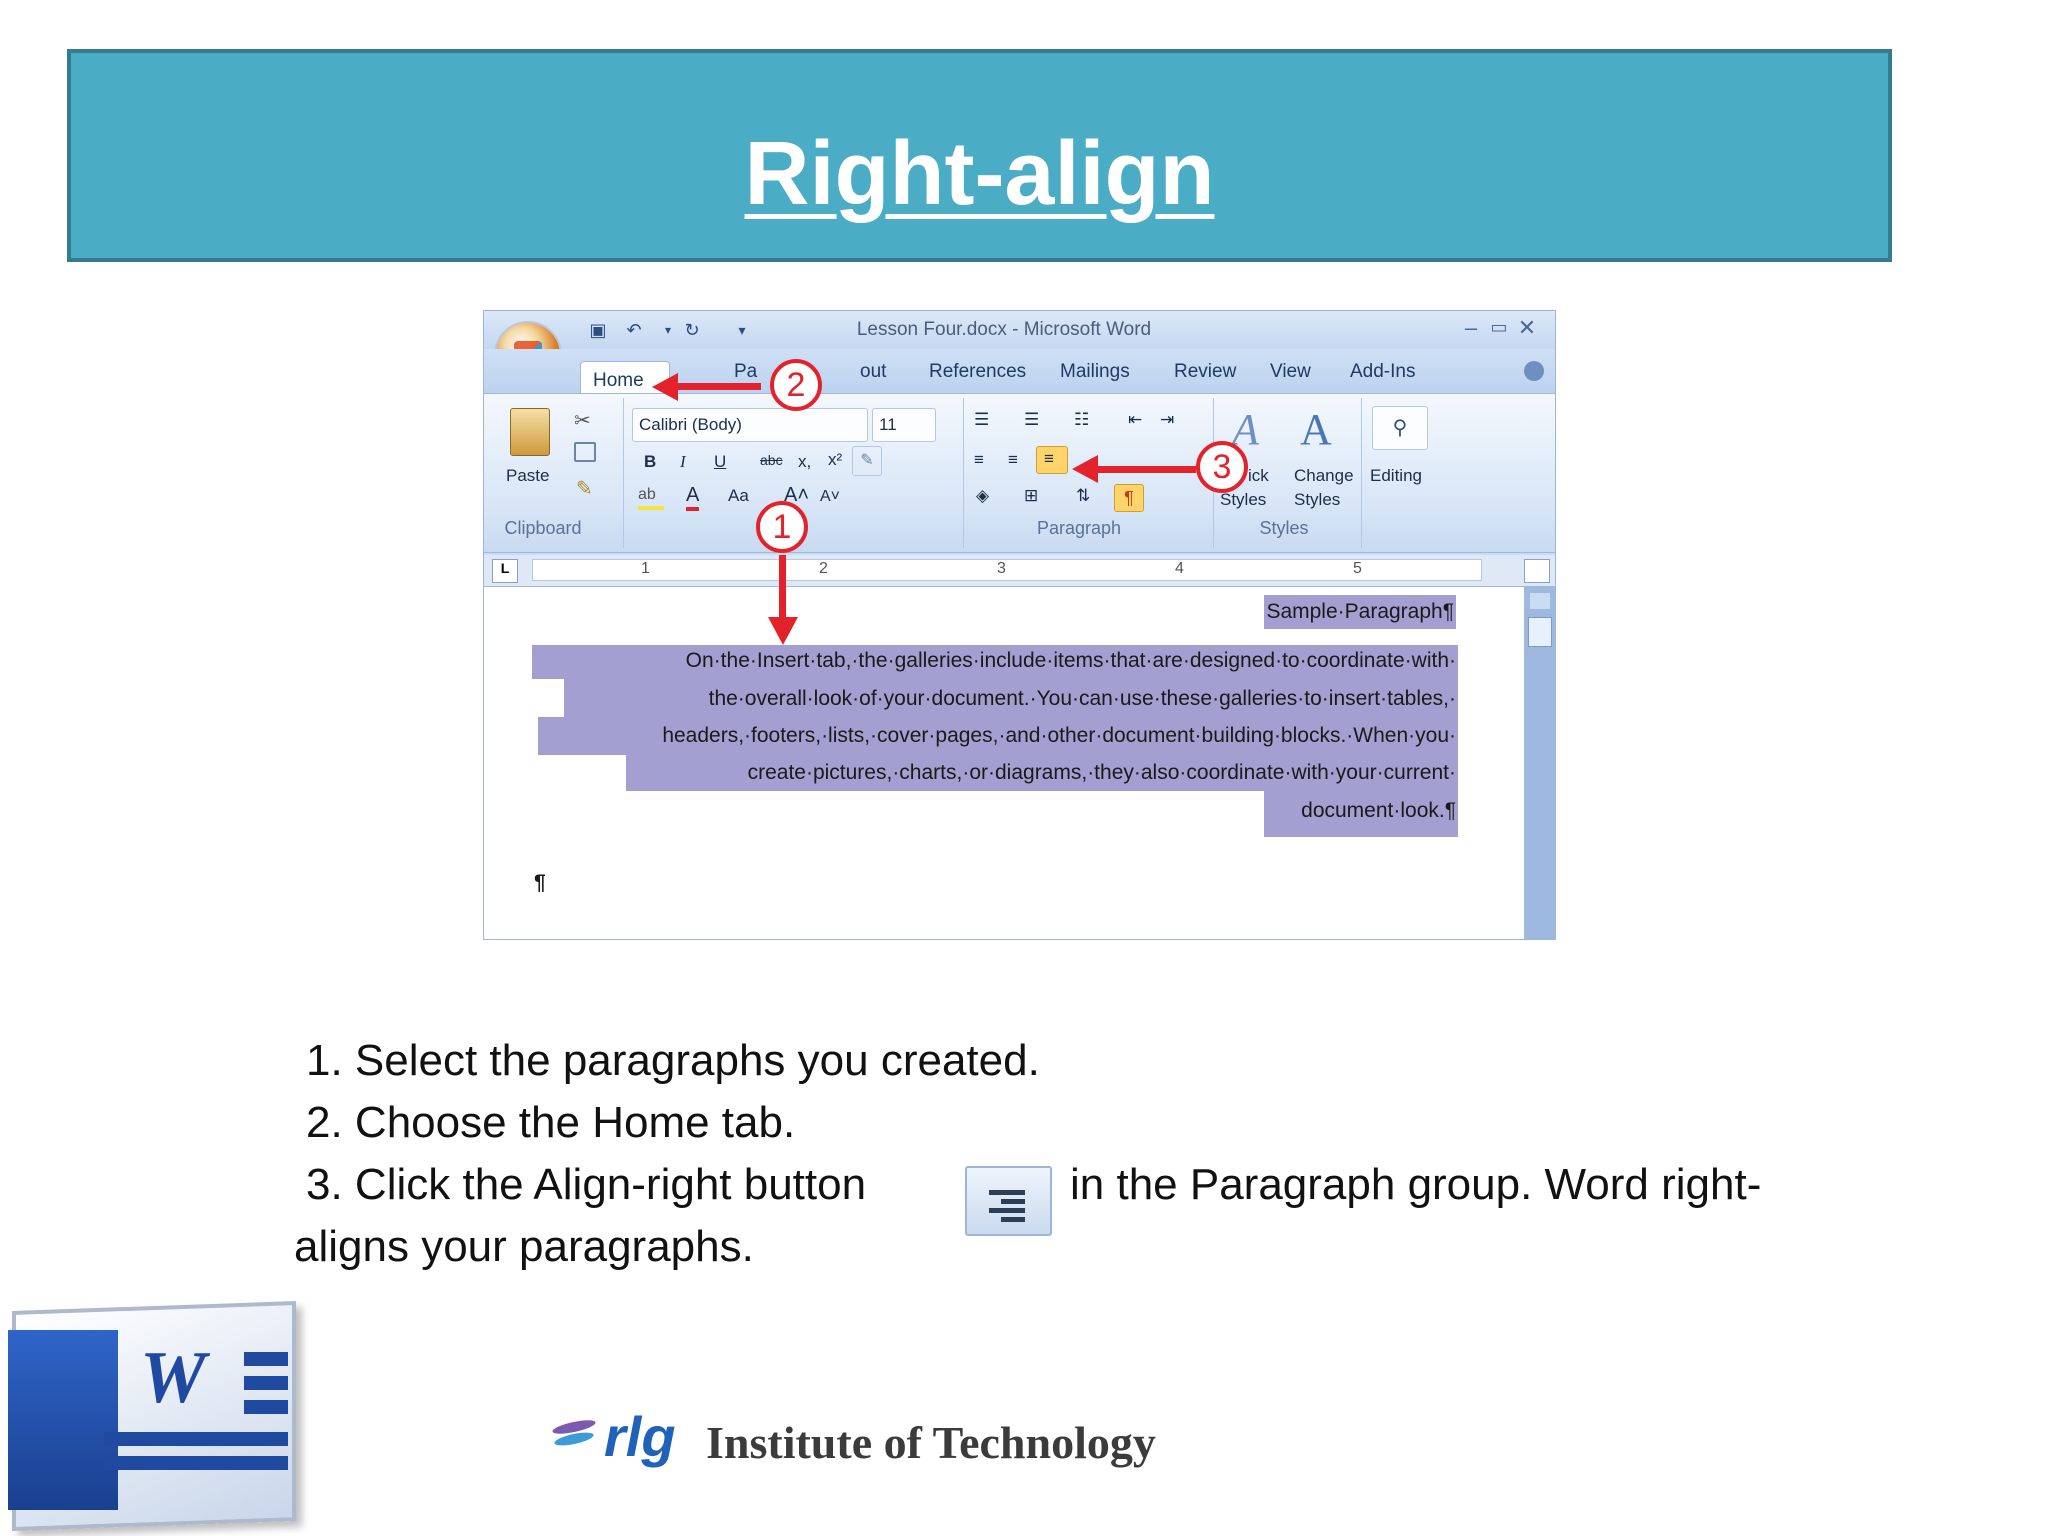  Describe the element at coordinates (587, 488) in the screenshot. I see `format-painter-icon: ✎` at that location.